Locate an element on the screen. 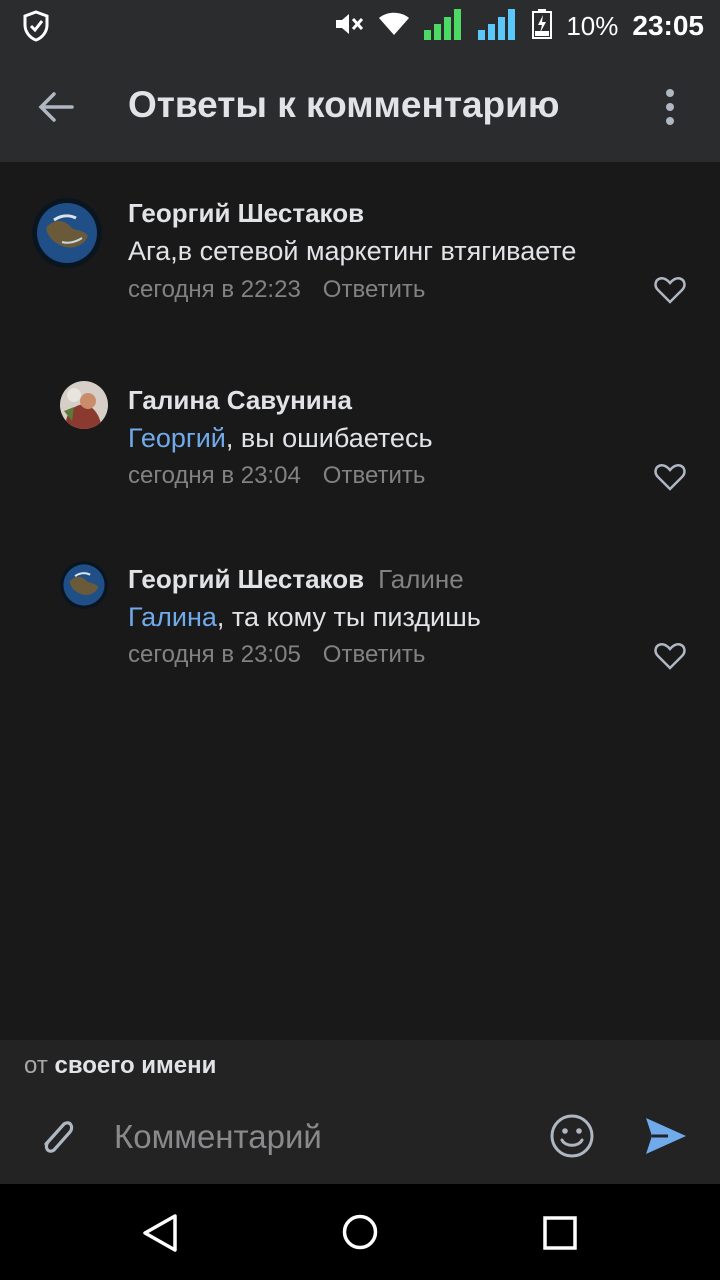 The width and height of the screenshot is (720, 1280). comment-time: сегодня в 23:04 is located at coordinates (214, 475).